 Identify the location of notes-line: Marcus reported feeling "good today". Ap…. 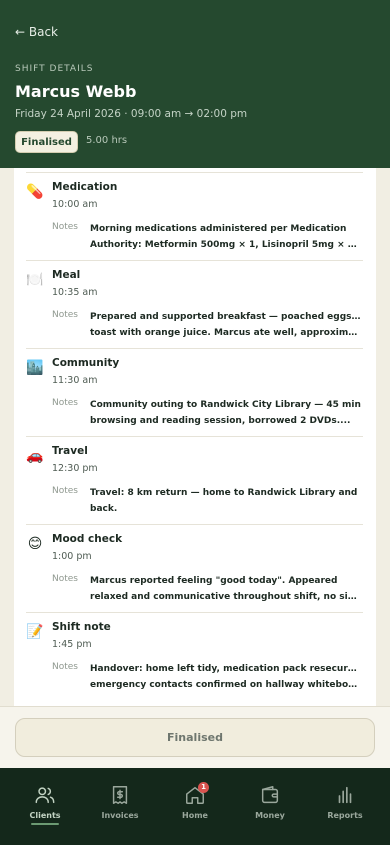
(214, 581).